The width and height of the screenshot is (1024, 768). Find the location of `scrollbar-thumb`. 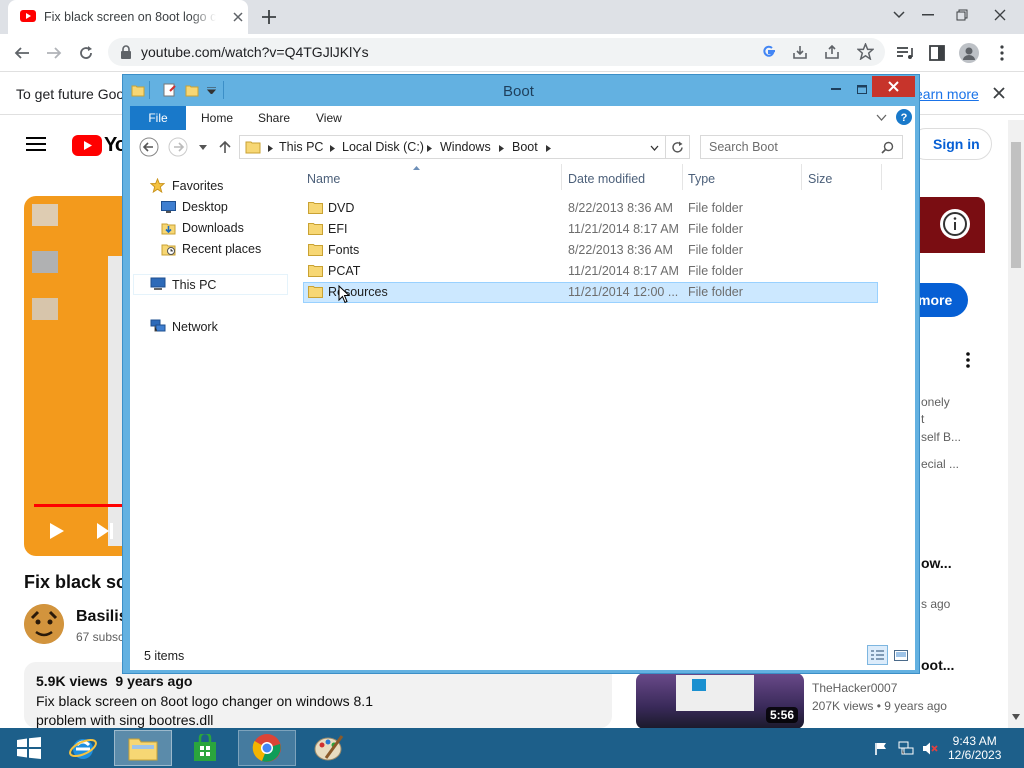

scrollbar-thumb is located at coordinates (1016, 205).